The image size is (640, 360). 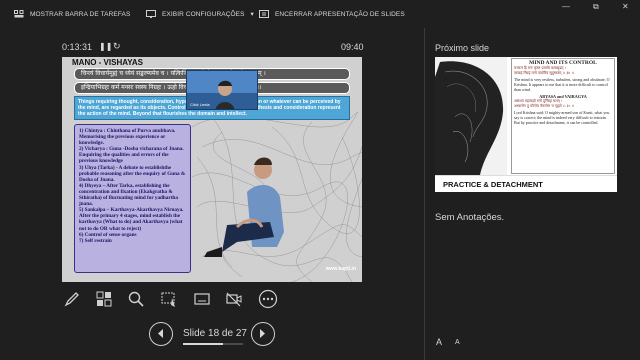 I want to click on taskbar-icon, so click(x=19, y=14).